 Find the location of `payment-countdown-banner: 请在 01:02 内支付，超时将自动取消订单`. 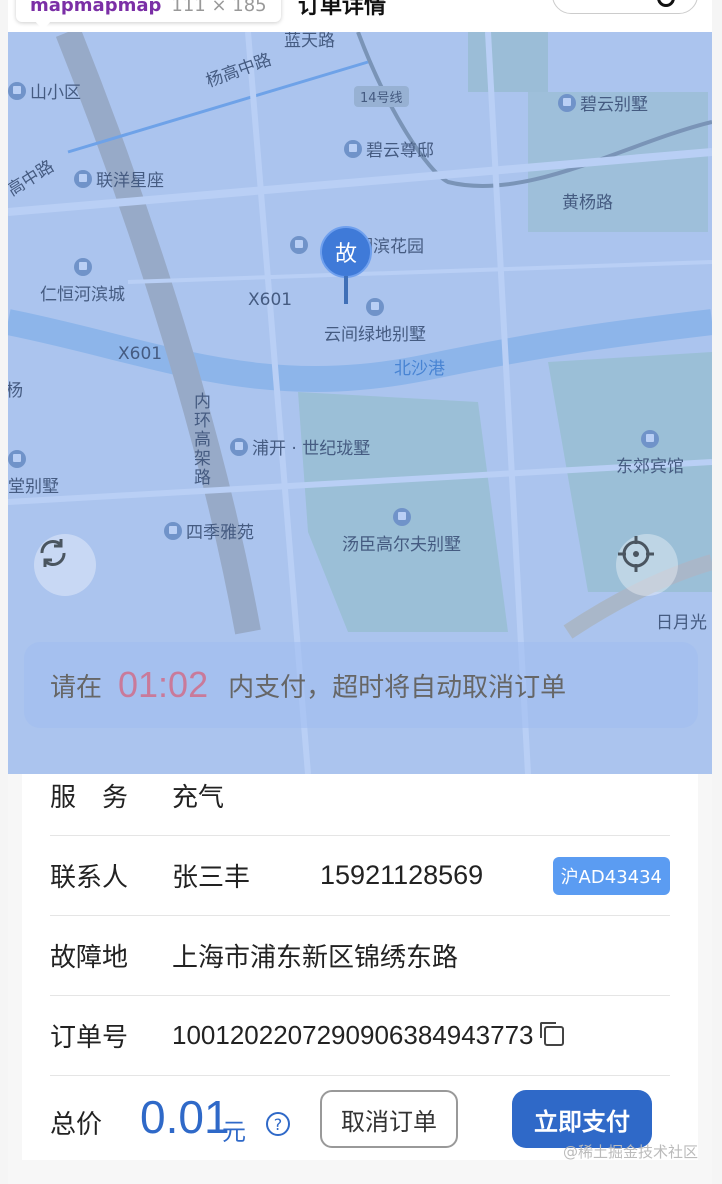

payment-countdown-banner: 请在 01:02 内支付，超时将自动取消订单 is located at coordinates (361, 685).